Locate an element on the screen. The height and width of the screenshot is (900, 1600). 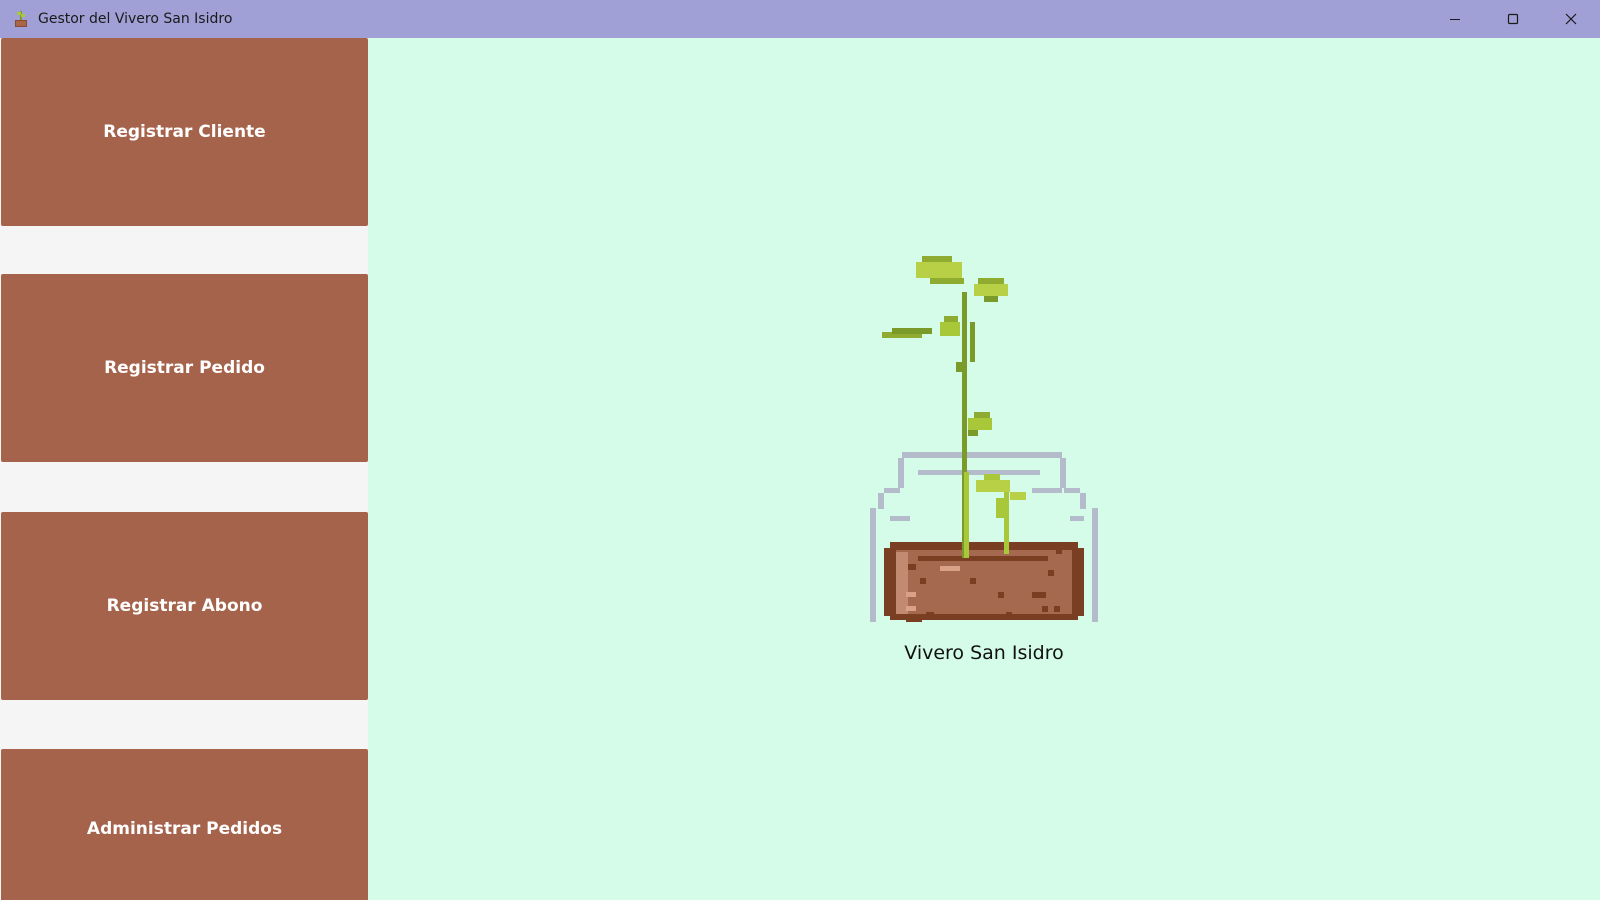
close-button is located at coordinates (1571, 19).